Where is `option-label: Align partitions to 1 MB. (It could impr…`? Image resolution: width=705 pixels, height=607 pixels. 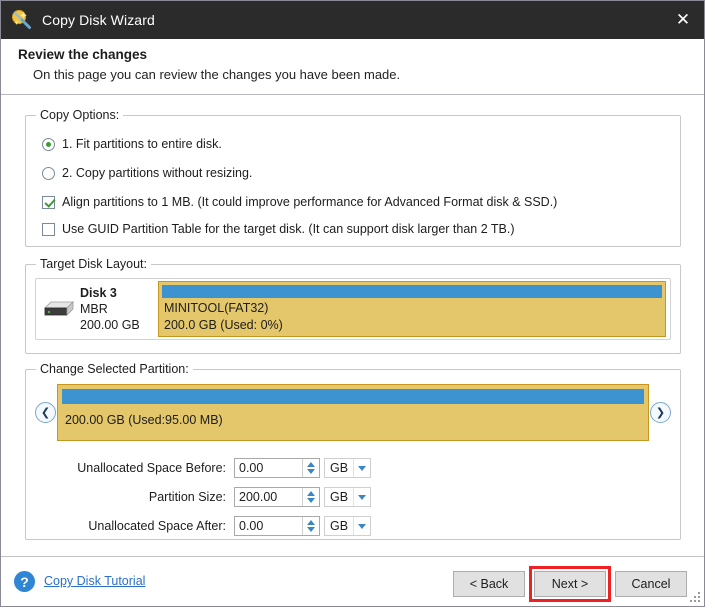 option-label: Align partitions to 1 MB. (It could impr… is located at coordinates (310, 202).